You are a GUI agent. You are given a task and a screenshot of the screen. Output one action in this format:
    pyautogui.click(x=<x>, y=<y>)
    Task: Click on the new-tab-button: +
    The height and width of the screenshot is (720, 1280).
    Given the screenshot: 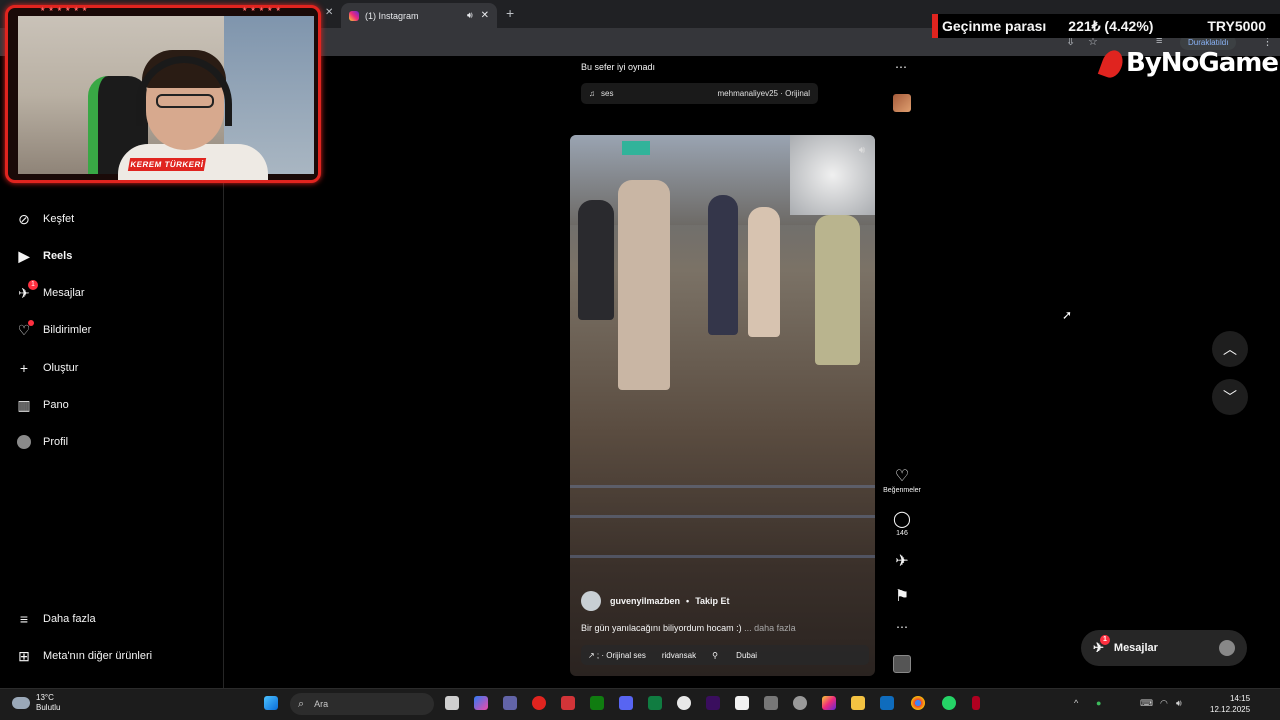 What is the action you would take?
    pyautogui.click(x=510, y=13)
    